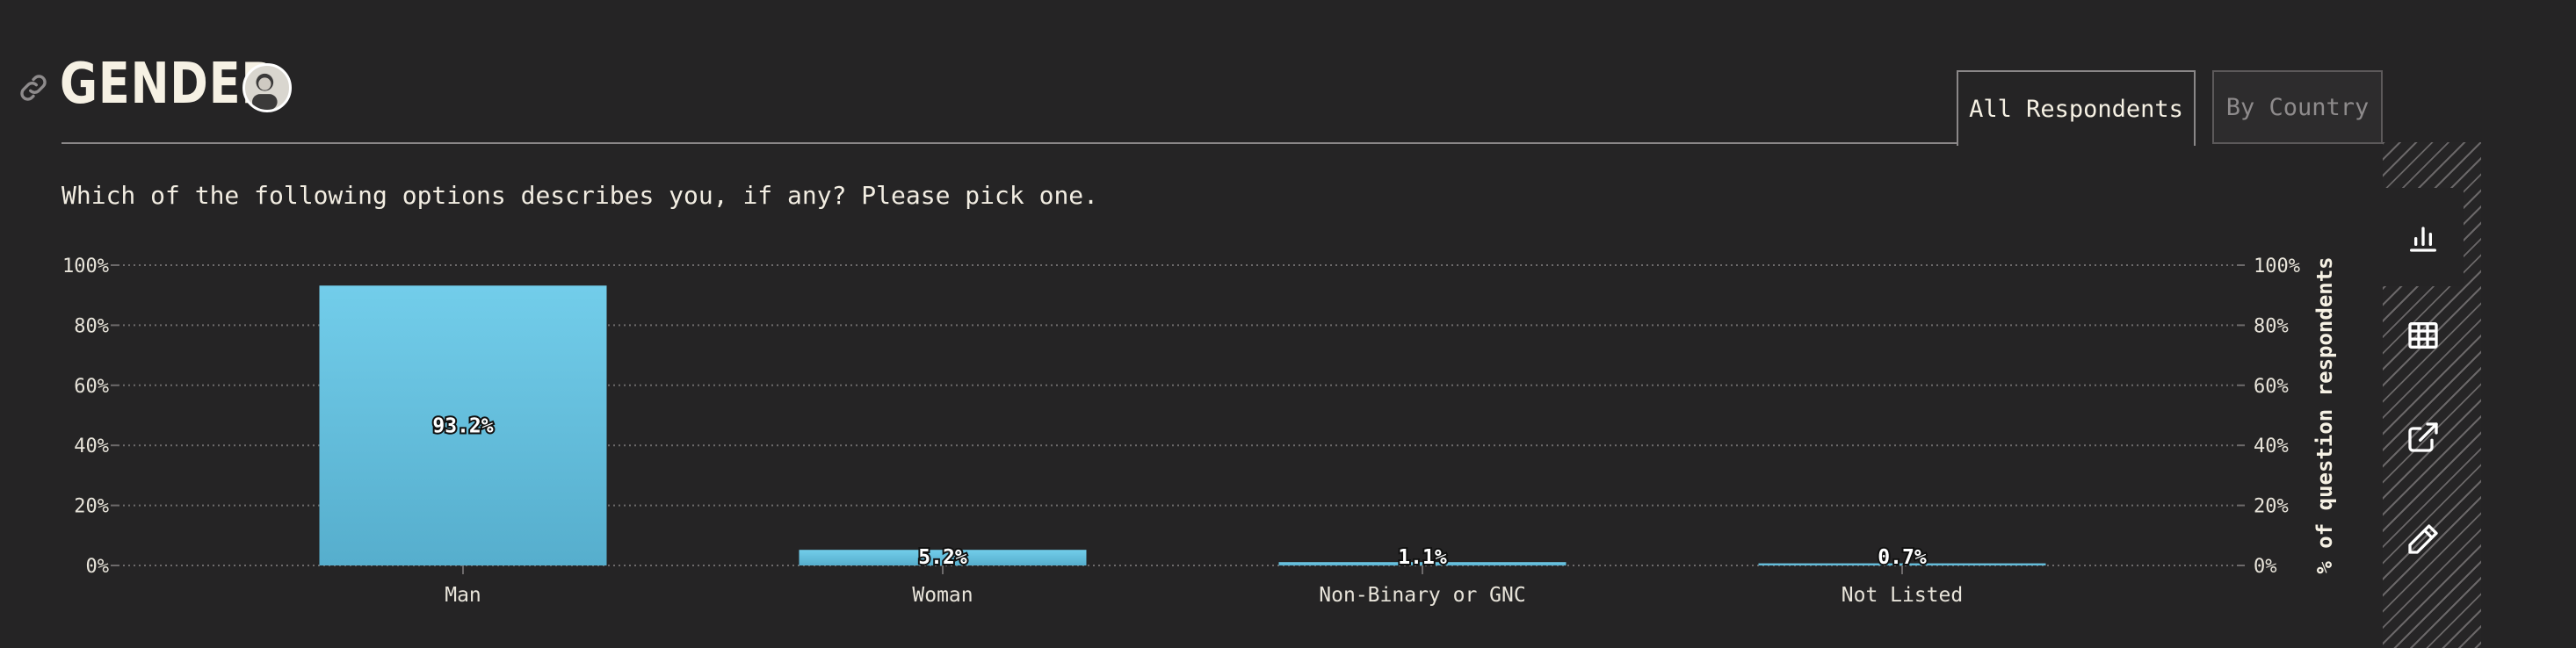 The image size is (2576, 648). What do you see at coordinates (2277, 266) in the screenshot?
I see `y-tick-label-right: 100%` at bounding box center [2277, 266].